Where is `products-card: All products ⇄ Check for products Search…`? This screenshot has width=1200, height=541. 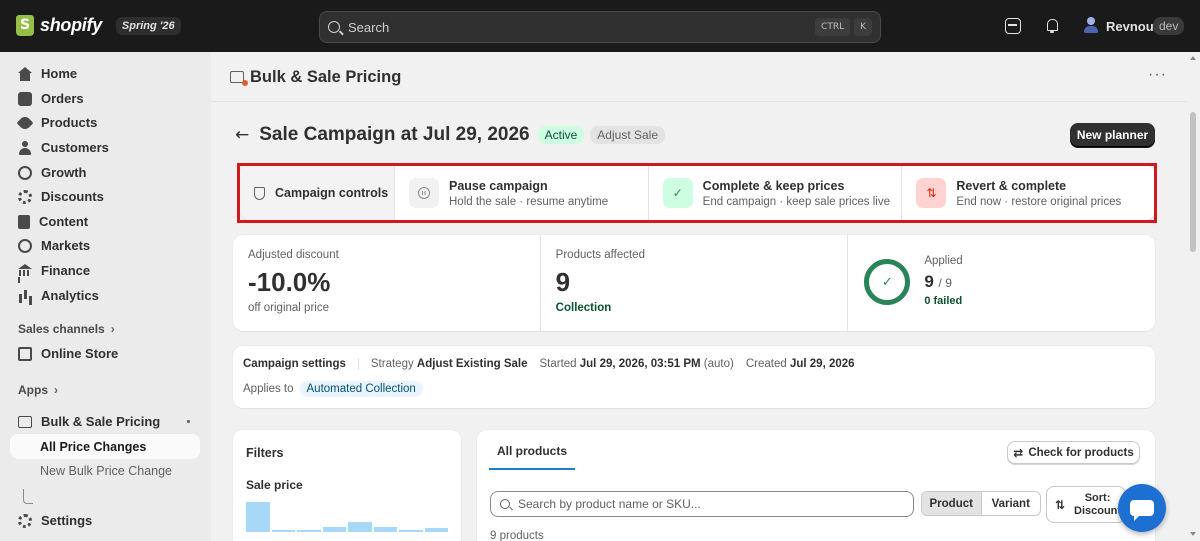
products-card: All products ⇄ Check for products Search… is located at coordinates (816, 485).